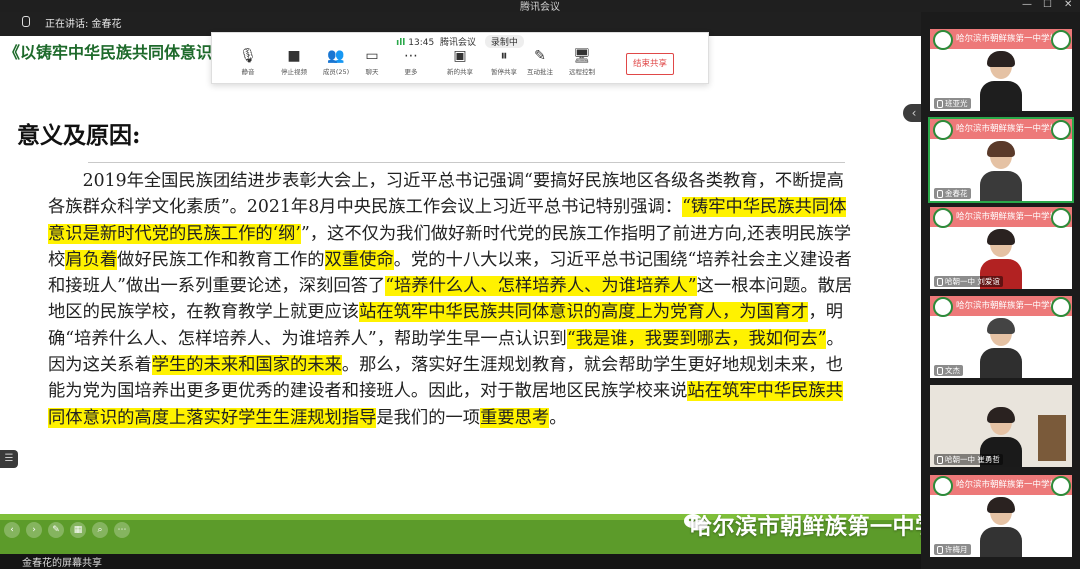 This screenshot has height=569, width=1080. Describe the element at coordinates (83, 24) in the screenshot. I see `speaking-label: 正在讲话: 金春花` at that location.